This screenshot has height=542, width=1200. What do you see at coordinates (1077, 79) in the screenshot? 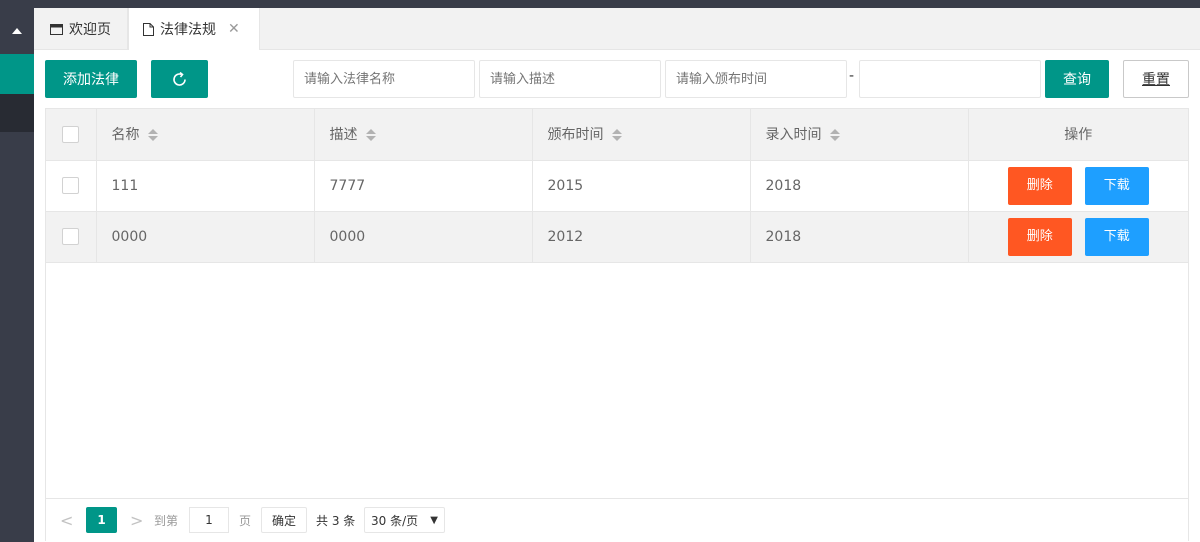
I see `query-button: 查询` at bounding box center [1077, 79].